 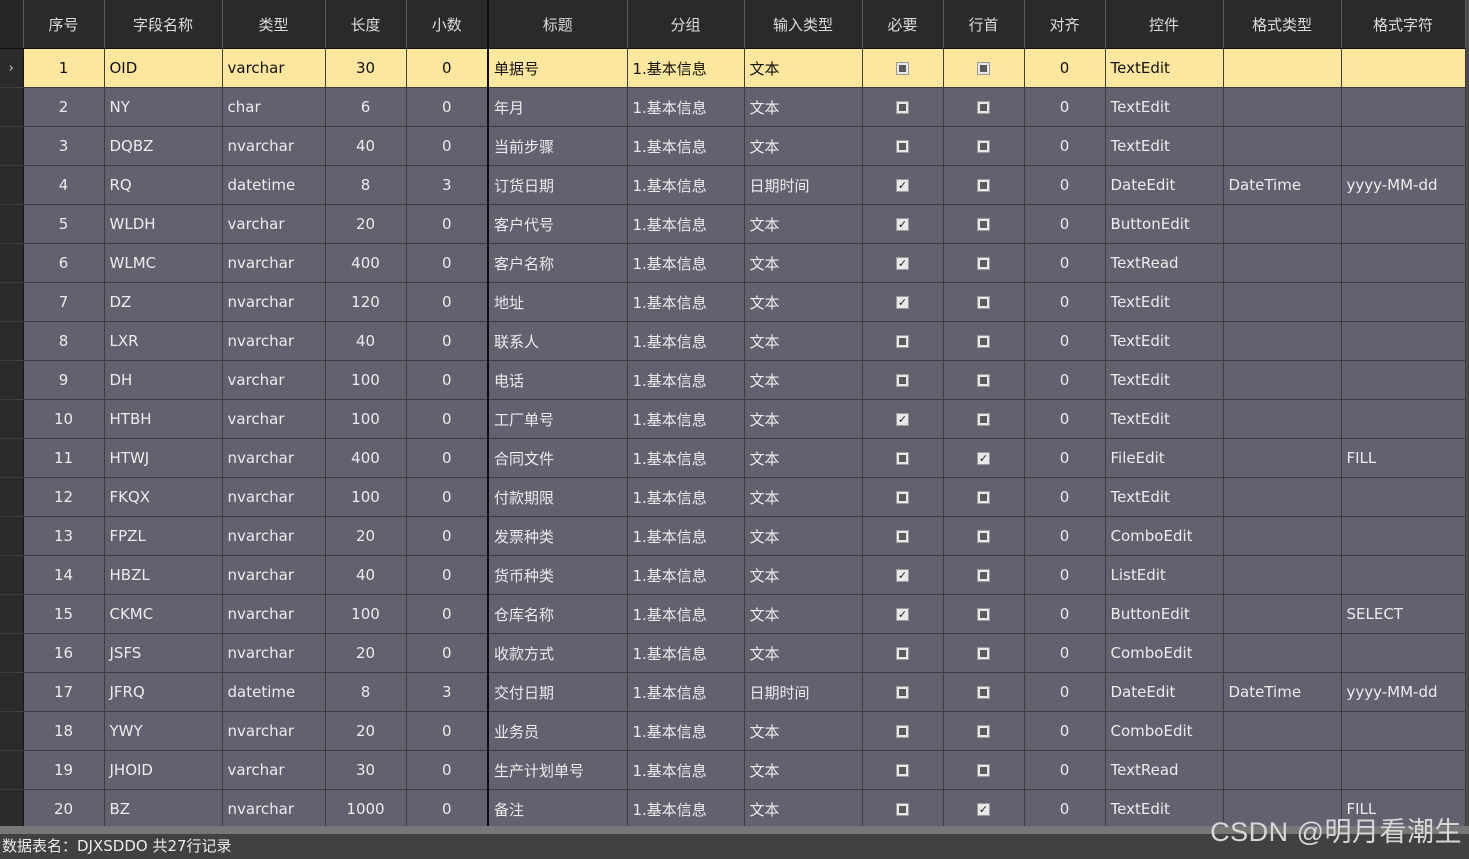 I want to click on cell-length: 1000, so click(x=366, y=807).